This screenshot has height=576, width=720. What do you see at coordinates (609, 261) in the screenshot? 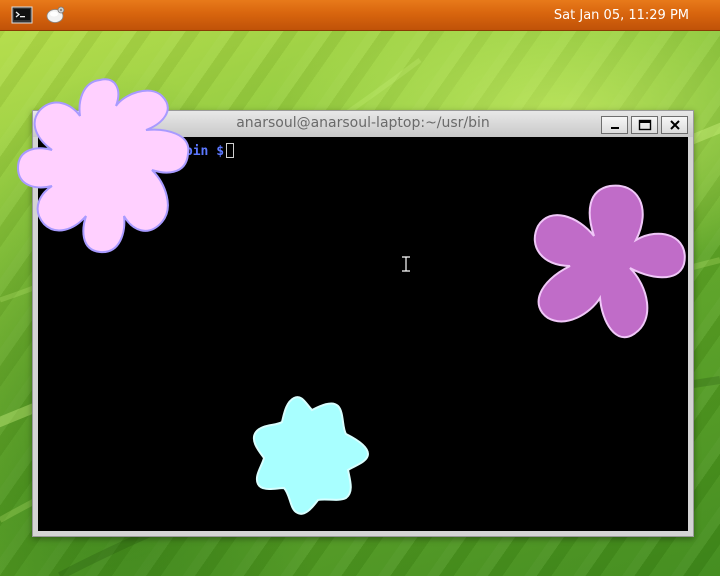
I see `violet-flower-decoration` at bounding box center [609, 261].